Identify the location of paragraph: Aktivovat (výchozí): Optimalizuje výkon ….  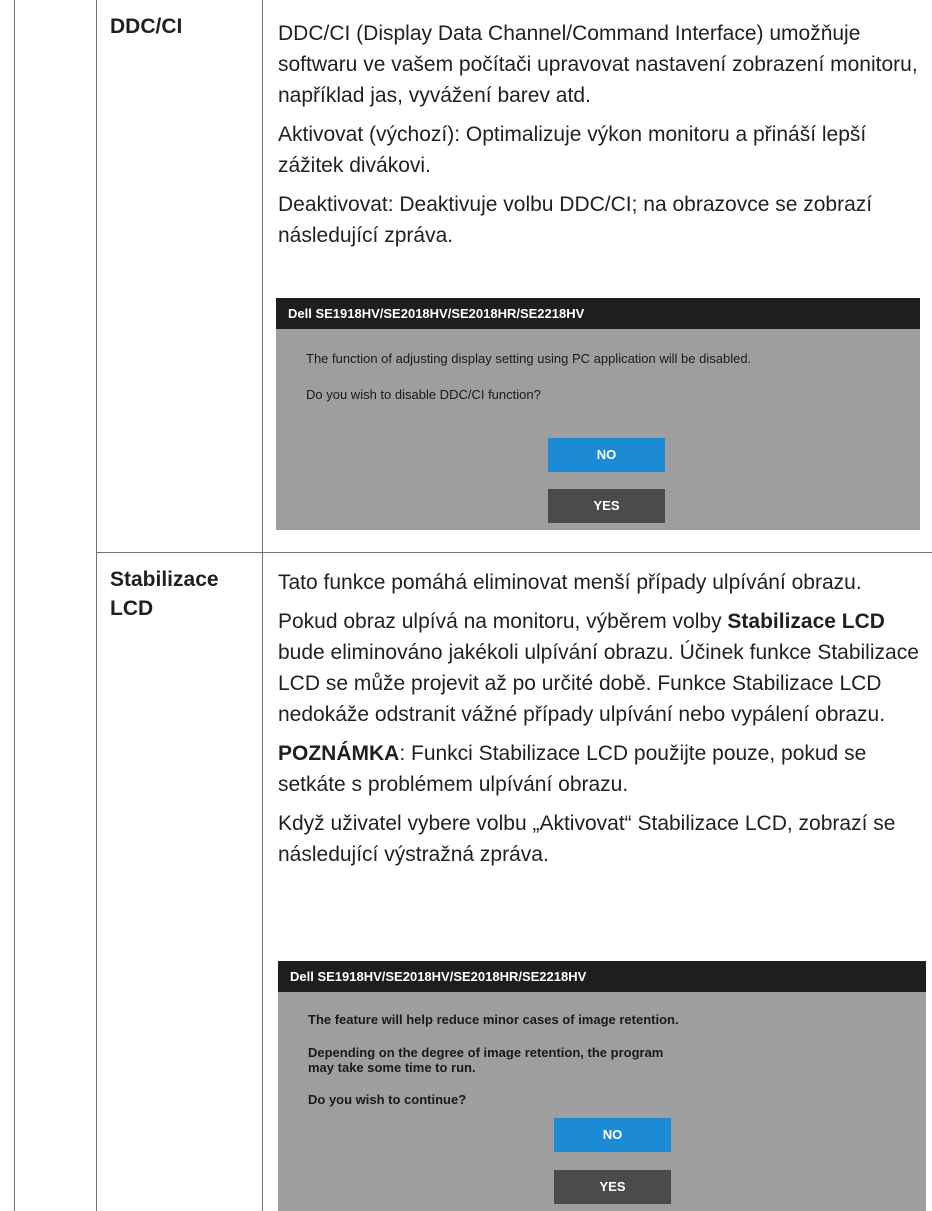
(572, 150).